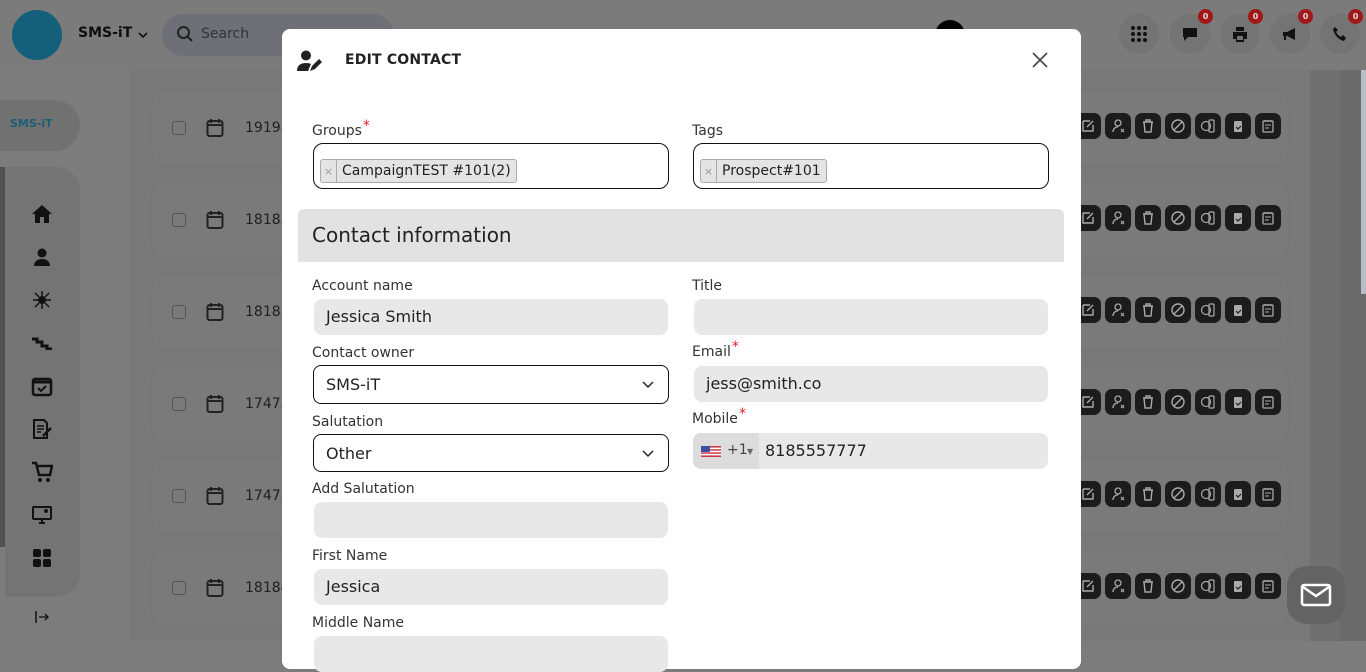 The height and width of the screenshot is (672, 1366). Describe the element at coordinates (491, 317) in the screenshot. I see `account-name-input: Jessica Smith` at that location.